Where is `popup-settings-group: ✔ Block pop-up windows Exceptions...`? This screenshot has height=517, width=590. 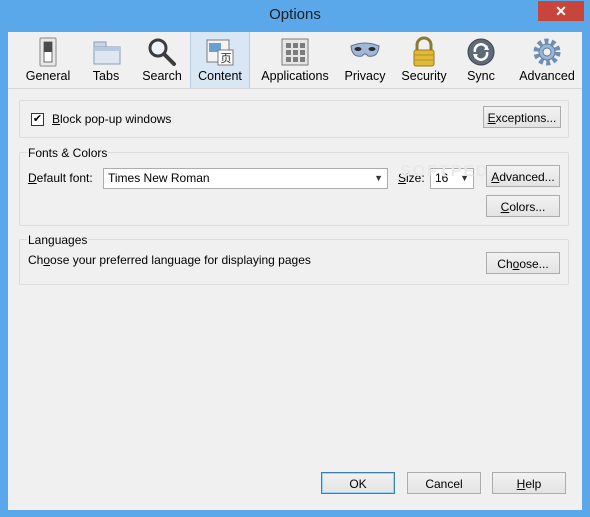
popup-settings-group: ✔ Block pop-up windows Exceptions... is located at coordinates (294, 119).